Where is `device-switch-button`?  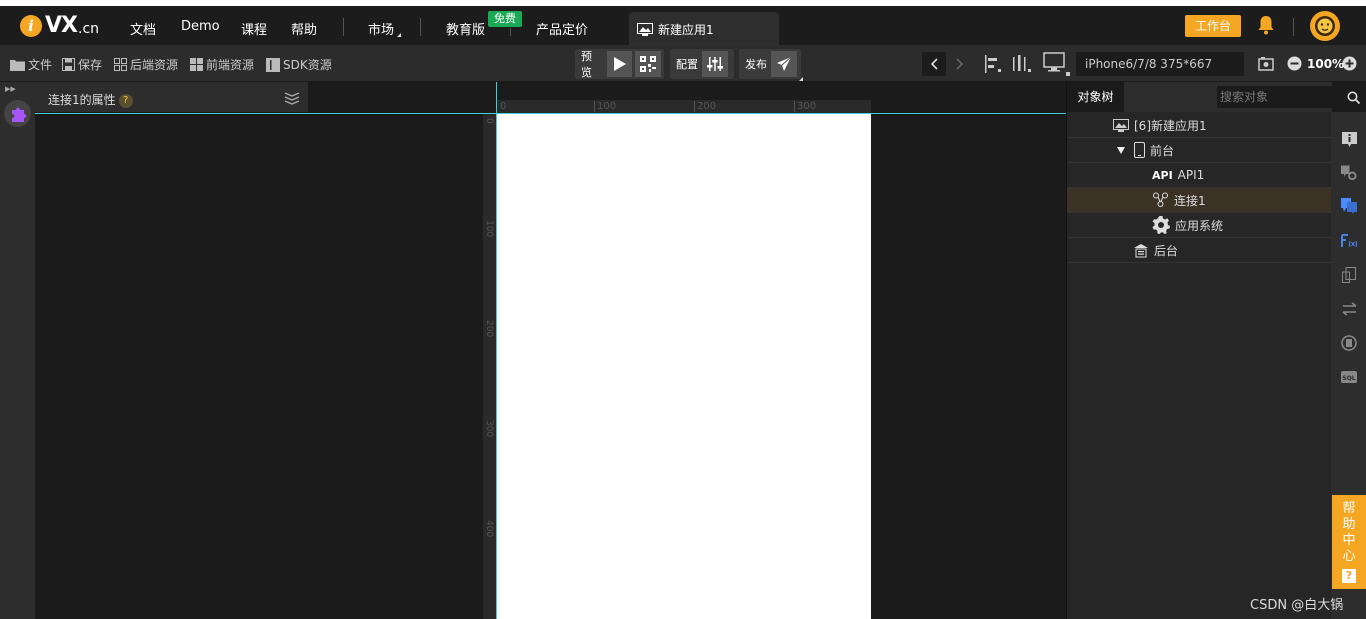
device-switch-button is located at coordinates (1058, 64).